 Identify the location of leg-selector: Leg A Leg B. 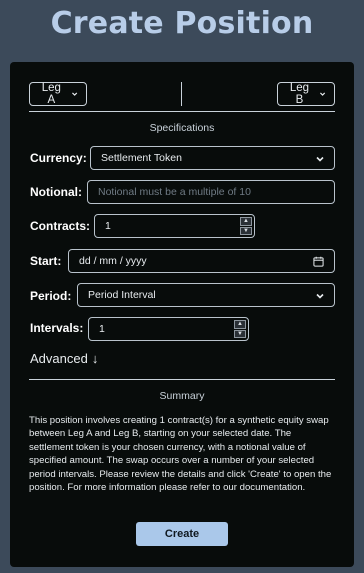
(182, 95).